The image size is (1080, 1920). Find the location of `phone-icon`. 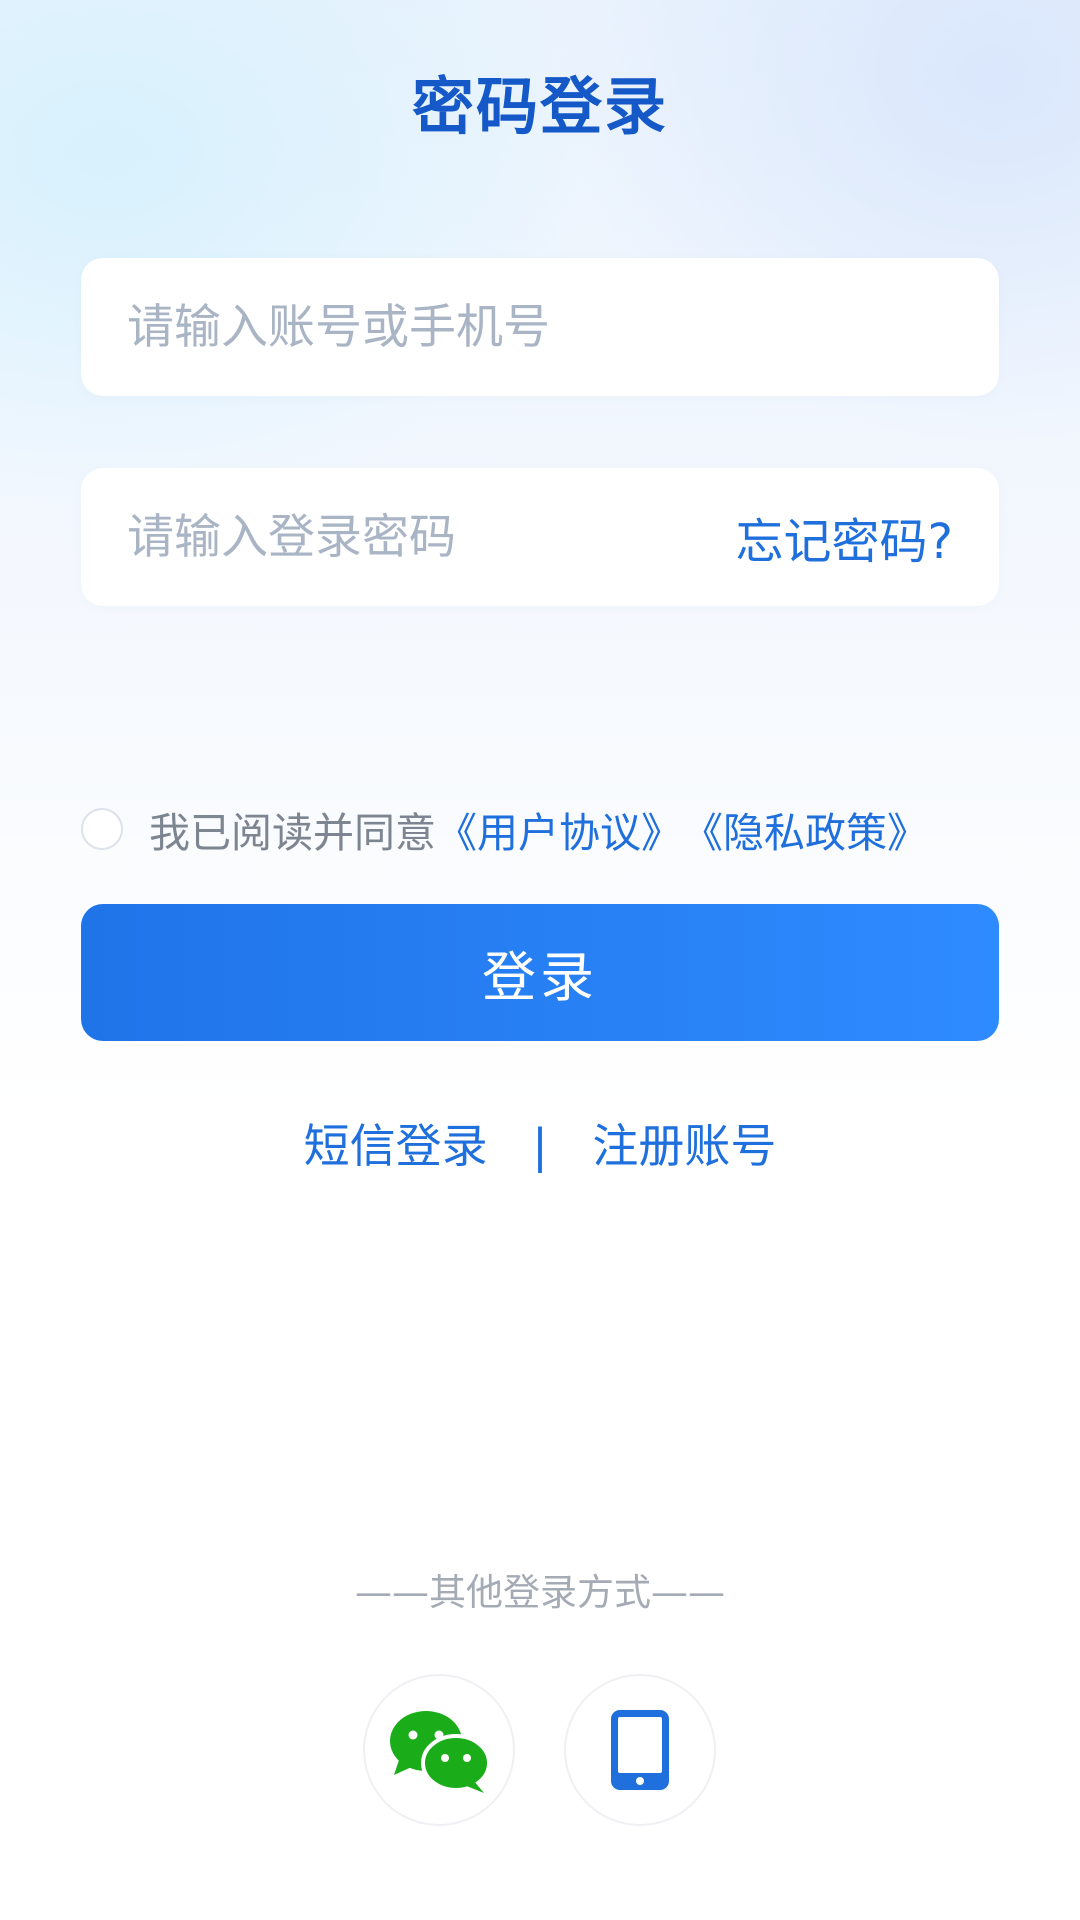

phone-icon is located at coordinates (640, 1750).